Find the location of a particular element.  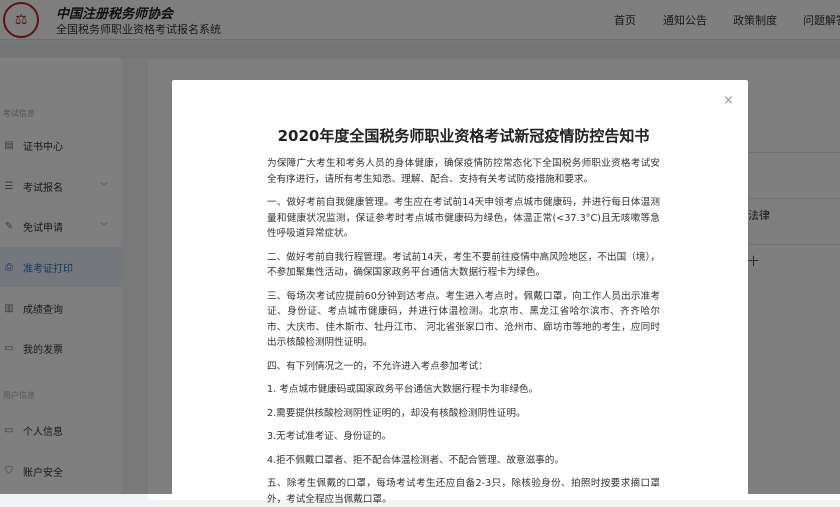

notice-paragraph: 4.拒不佩戴口罩者、拒不配合体温检测者、不配合管理、故意滋事的。 is located at coordinates (415, 460).